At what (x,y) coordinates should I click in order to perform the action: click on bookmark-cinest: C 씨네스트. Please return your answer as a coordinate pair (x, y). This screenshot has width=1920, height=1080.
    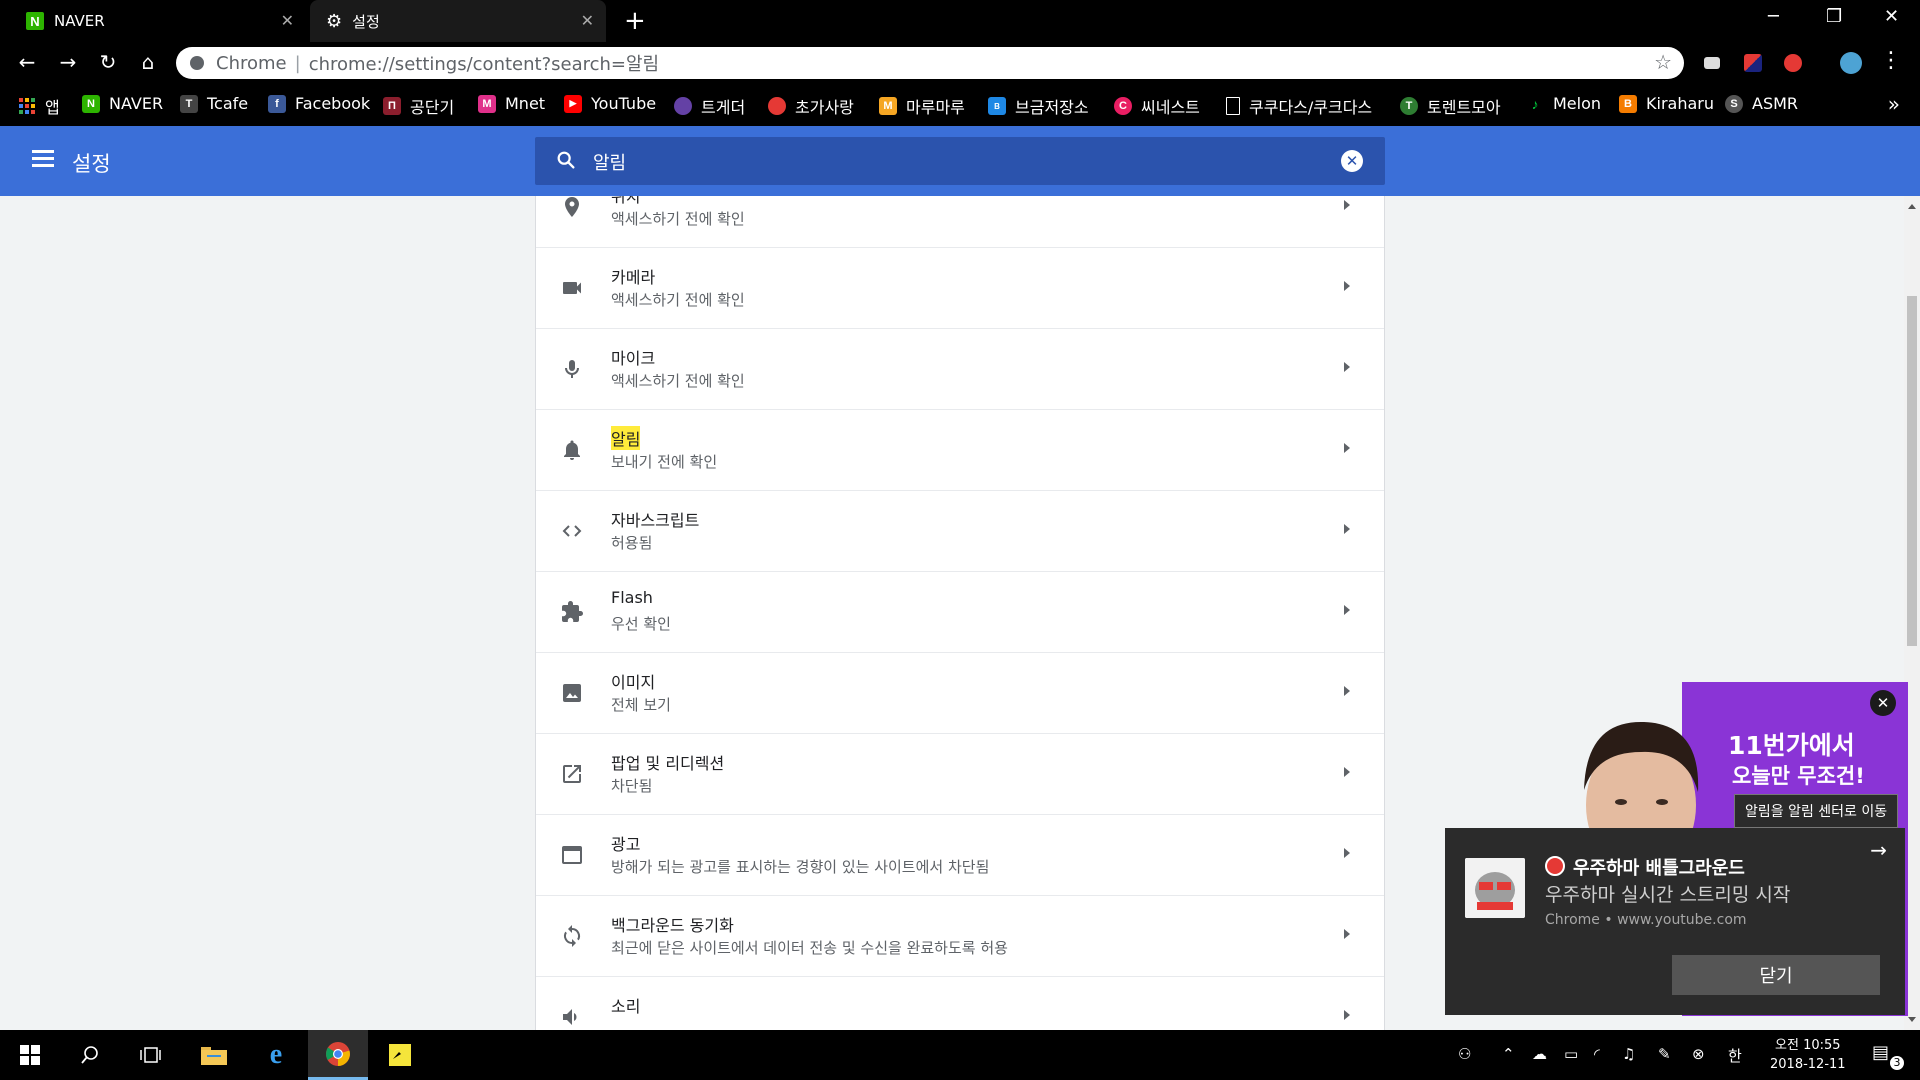
    Looking at the image, I should click on (1157, 106).